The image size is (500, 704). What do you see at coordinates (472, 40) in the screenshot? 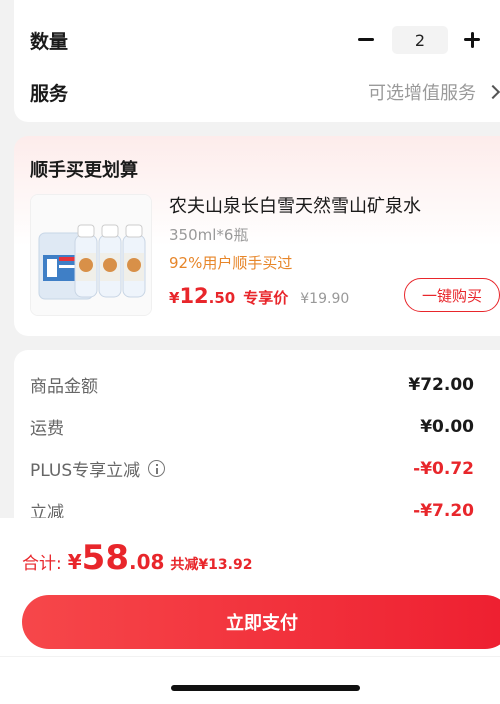
I see `plus-icon` at bounding box center [472, 40].